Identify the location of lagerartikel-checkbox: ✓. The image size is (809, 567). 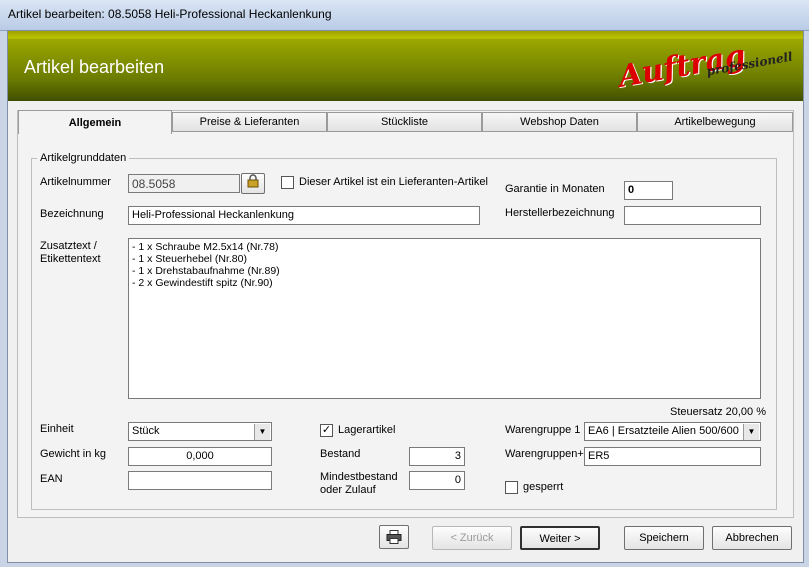
(326, 430).